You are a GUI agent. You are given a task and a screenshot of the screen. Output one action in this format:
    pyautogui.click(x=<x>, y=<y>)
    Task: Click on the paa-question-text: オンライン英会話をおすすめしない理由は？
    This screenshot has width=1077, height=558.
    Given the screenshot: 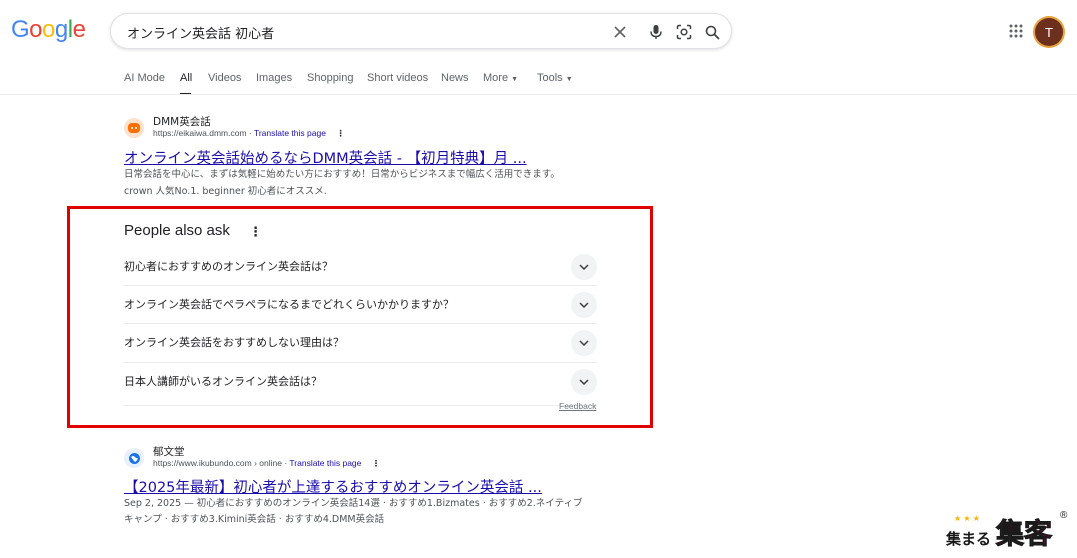 What is the action you would take?
    pyautogui.click(x=234, y=342)
    